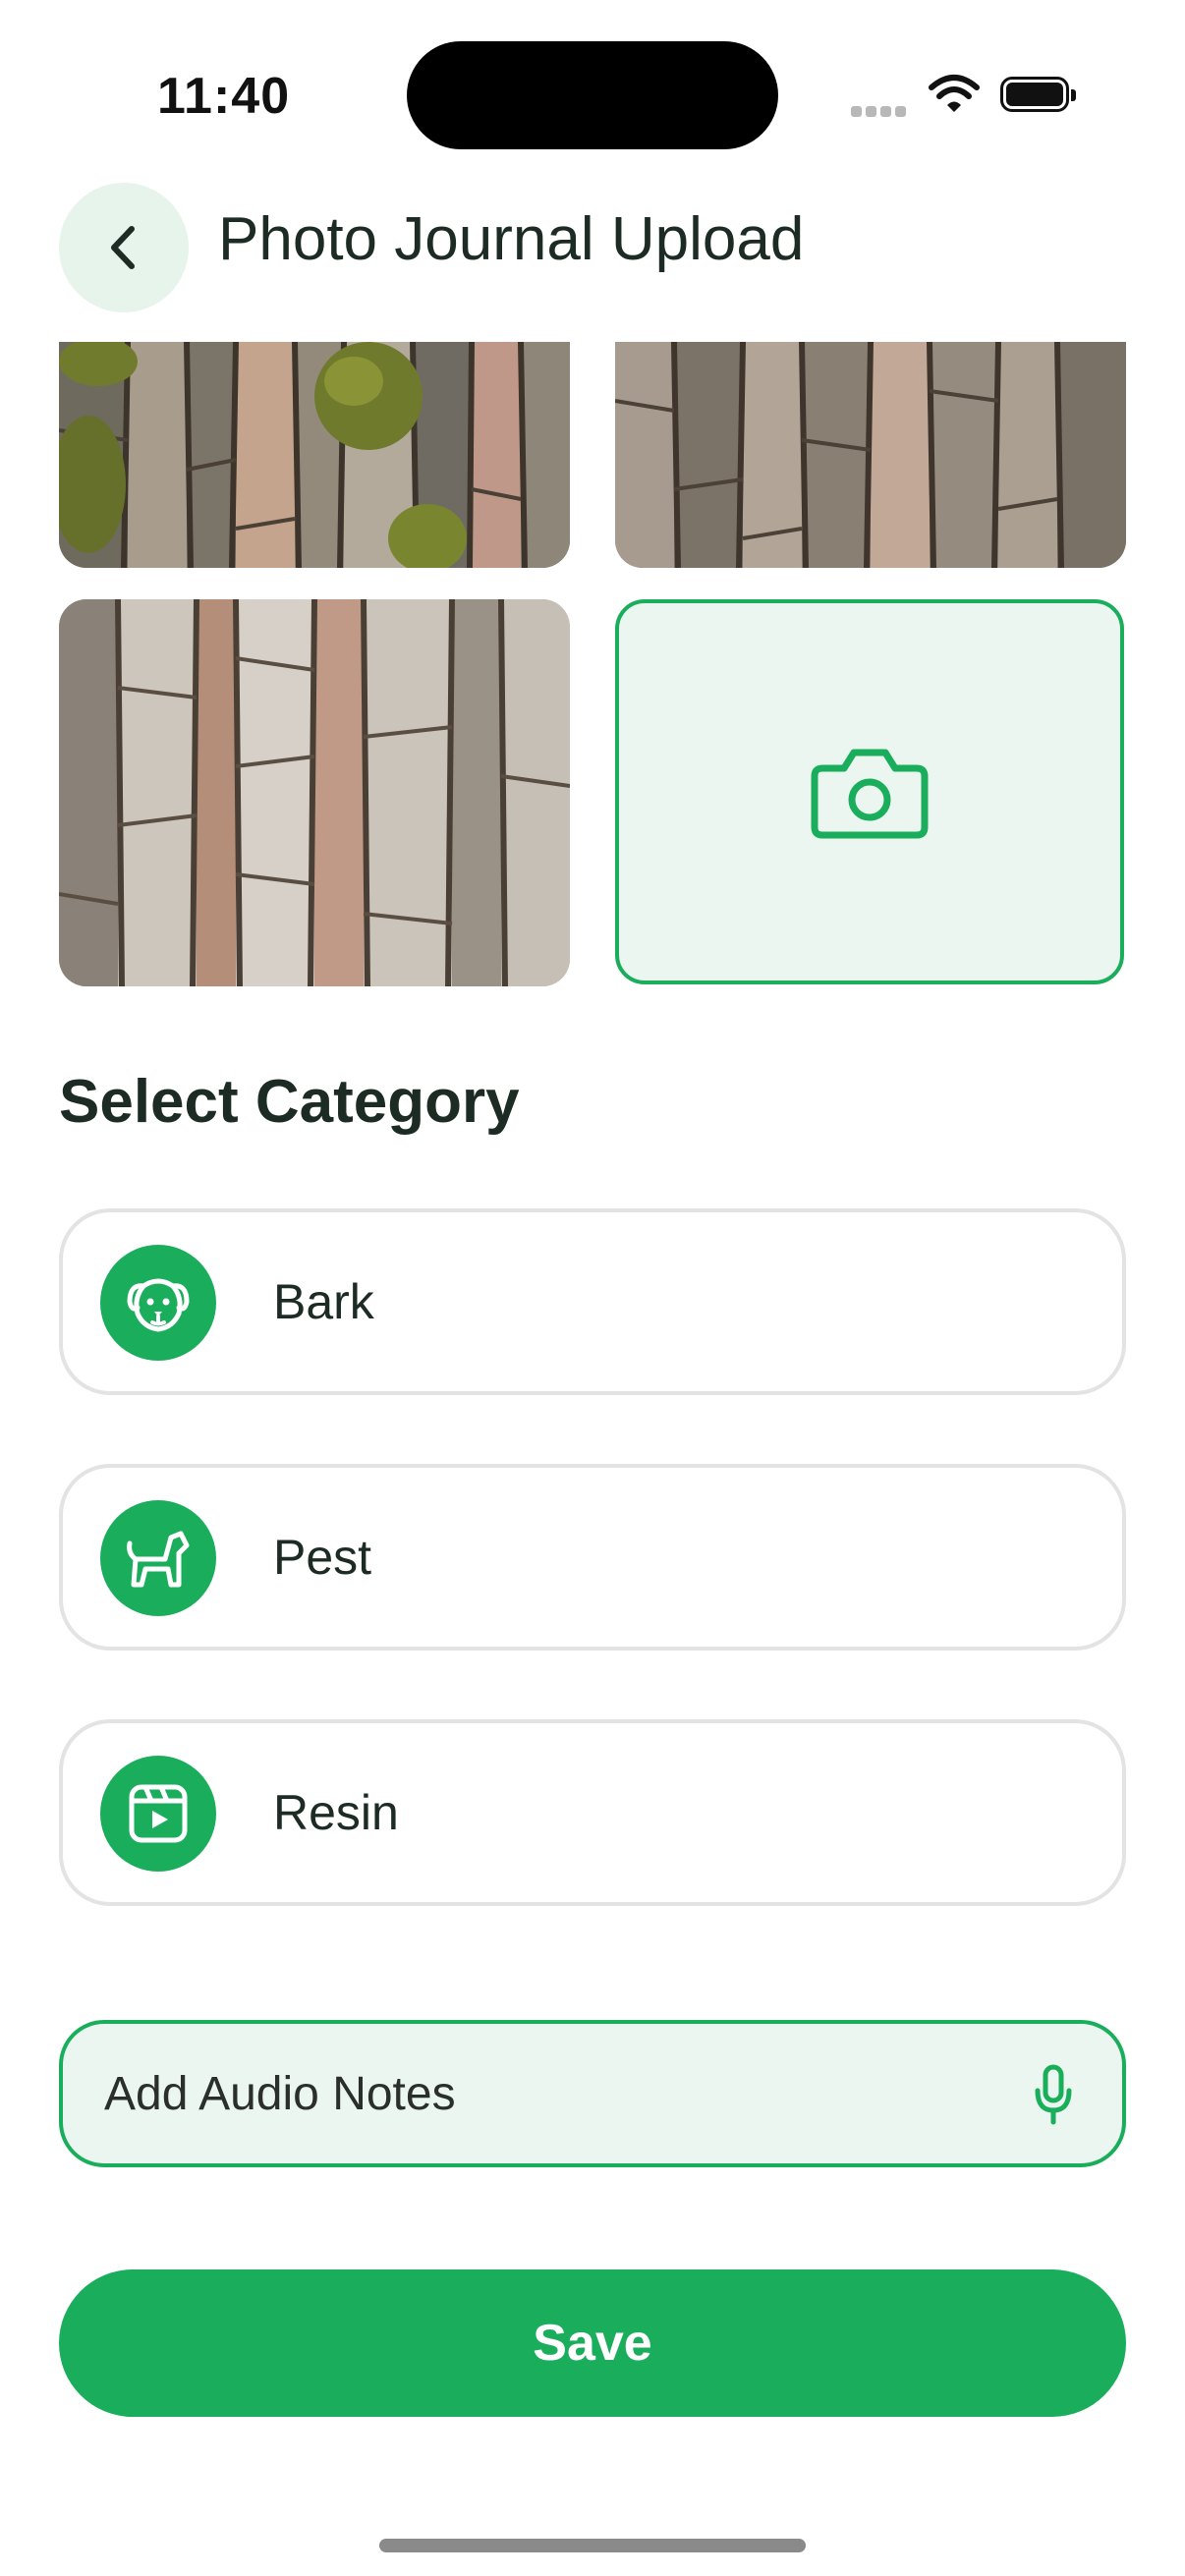 The image size is (1185, 2576). I want to click on dynamic-island, so click(592, 95).